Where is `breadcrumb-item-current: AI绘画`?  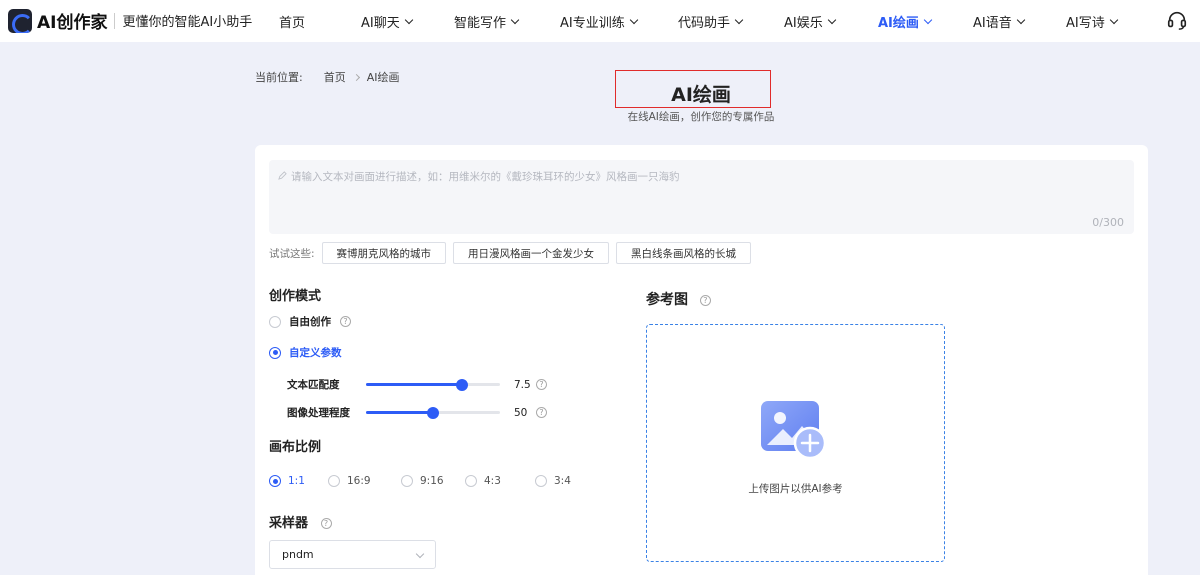 breadcrumb-item-current: AI绘画 is located at coordinates (383, 77).